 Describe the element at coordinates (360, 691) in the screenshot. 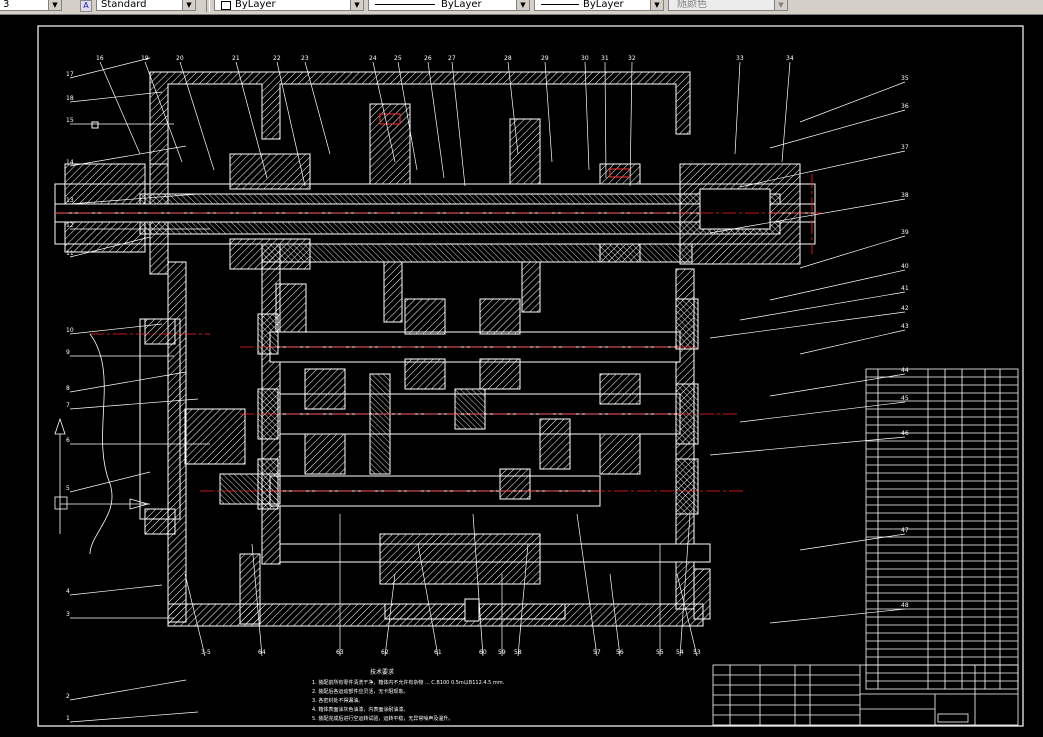

I see `note-line: 2. 装配后各运动部件应灵活，无卡阻现象。` at that location.